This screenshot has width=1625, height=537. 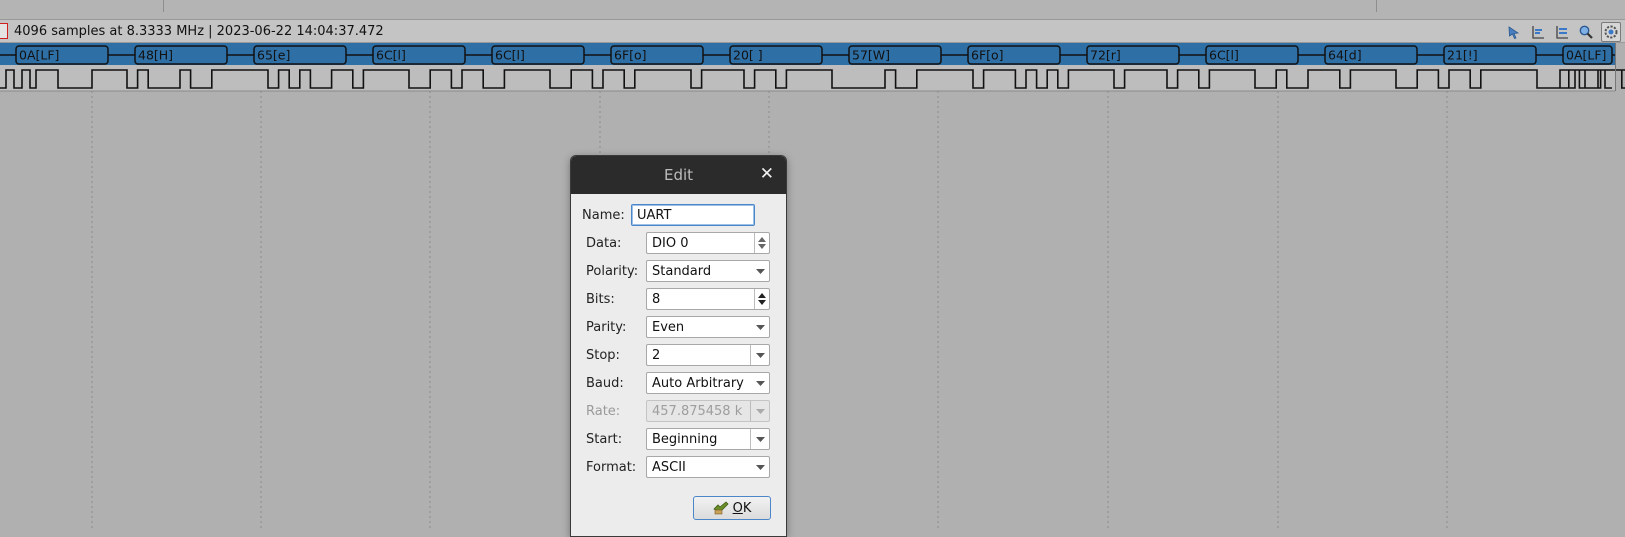 I want to click on record-indicator-icon, so click(x=4, y=31).